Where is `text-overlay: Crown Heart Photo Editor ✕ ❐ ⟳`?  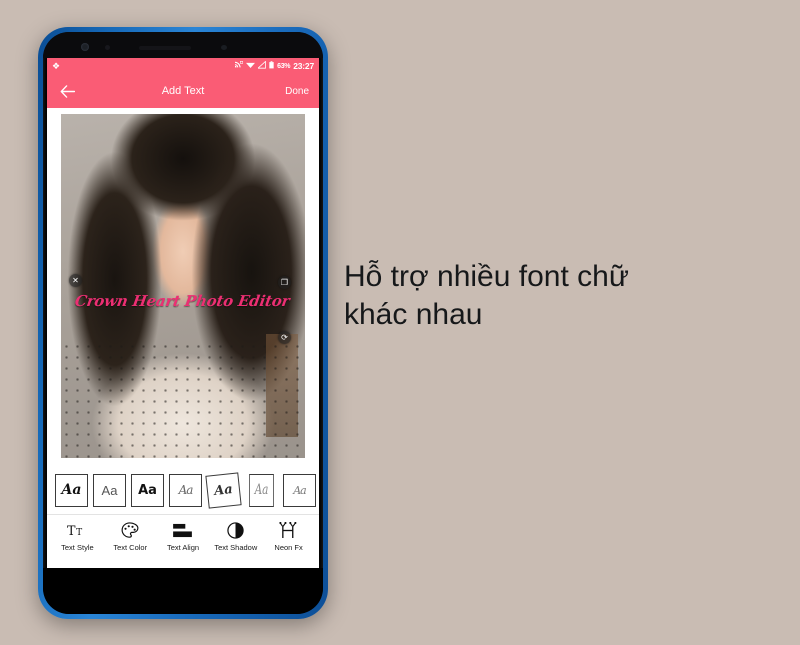 text-overlay: Crown Heart Photo Editor ✕ ❐ ⟳ is located at coordinates (180, 309).